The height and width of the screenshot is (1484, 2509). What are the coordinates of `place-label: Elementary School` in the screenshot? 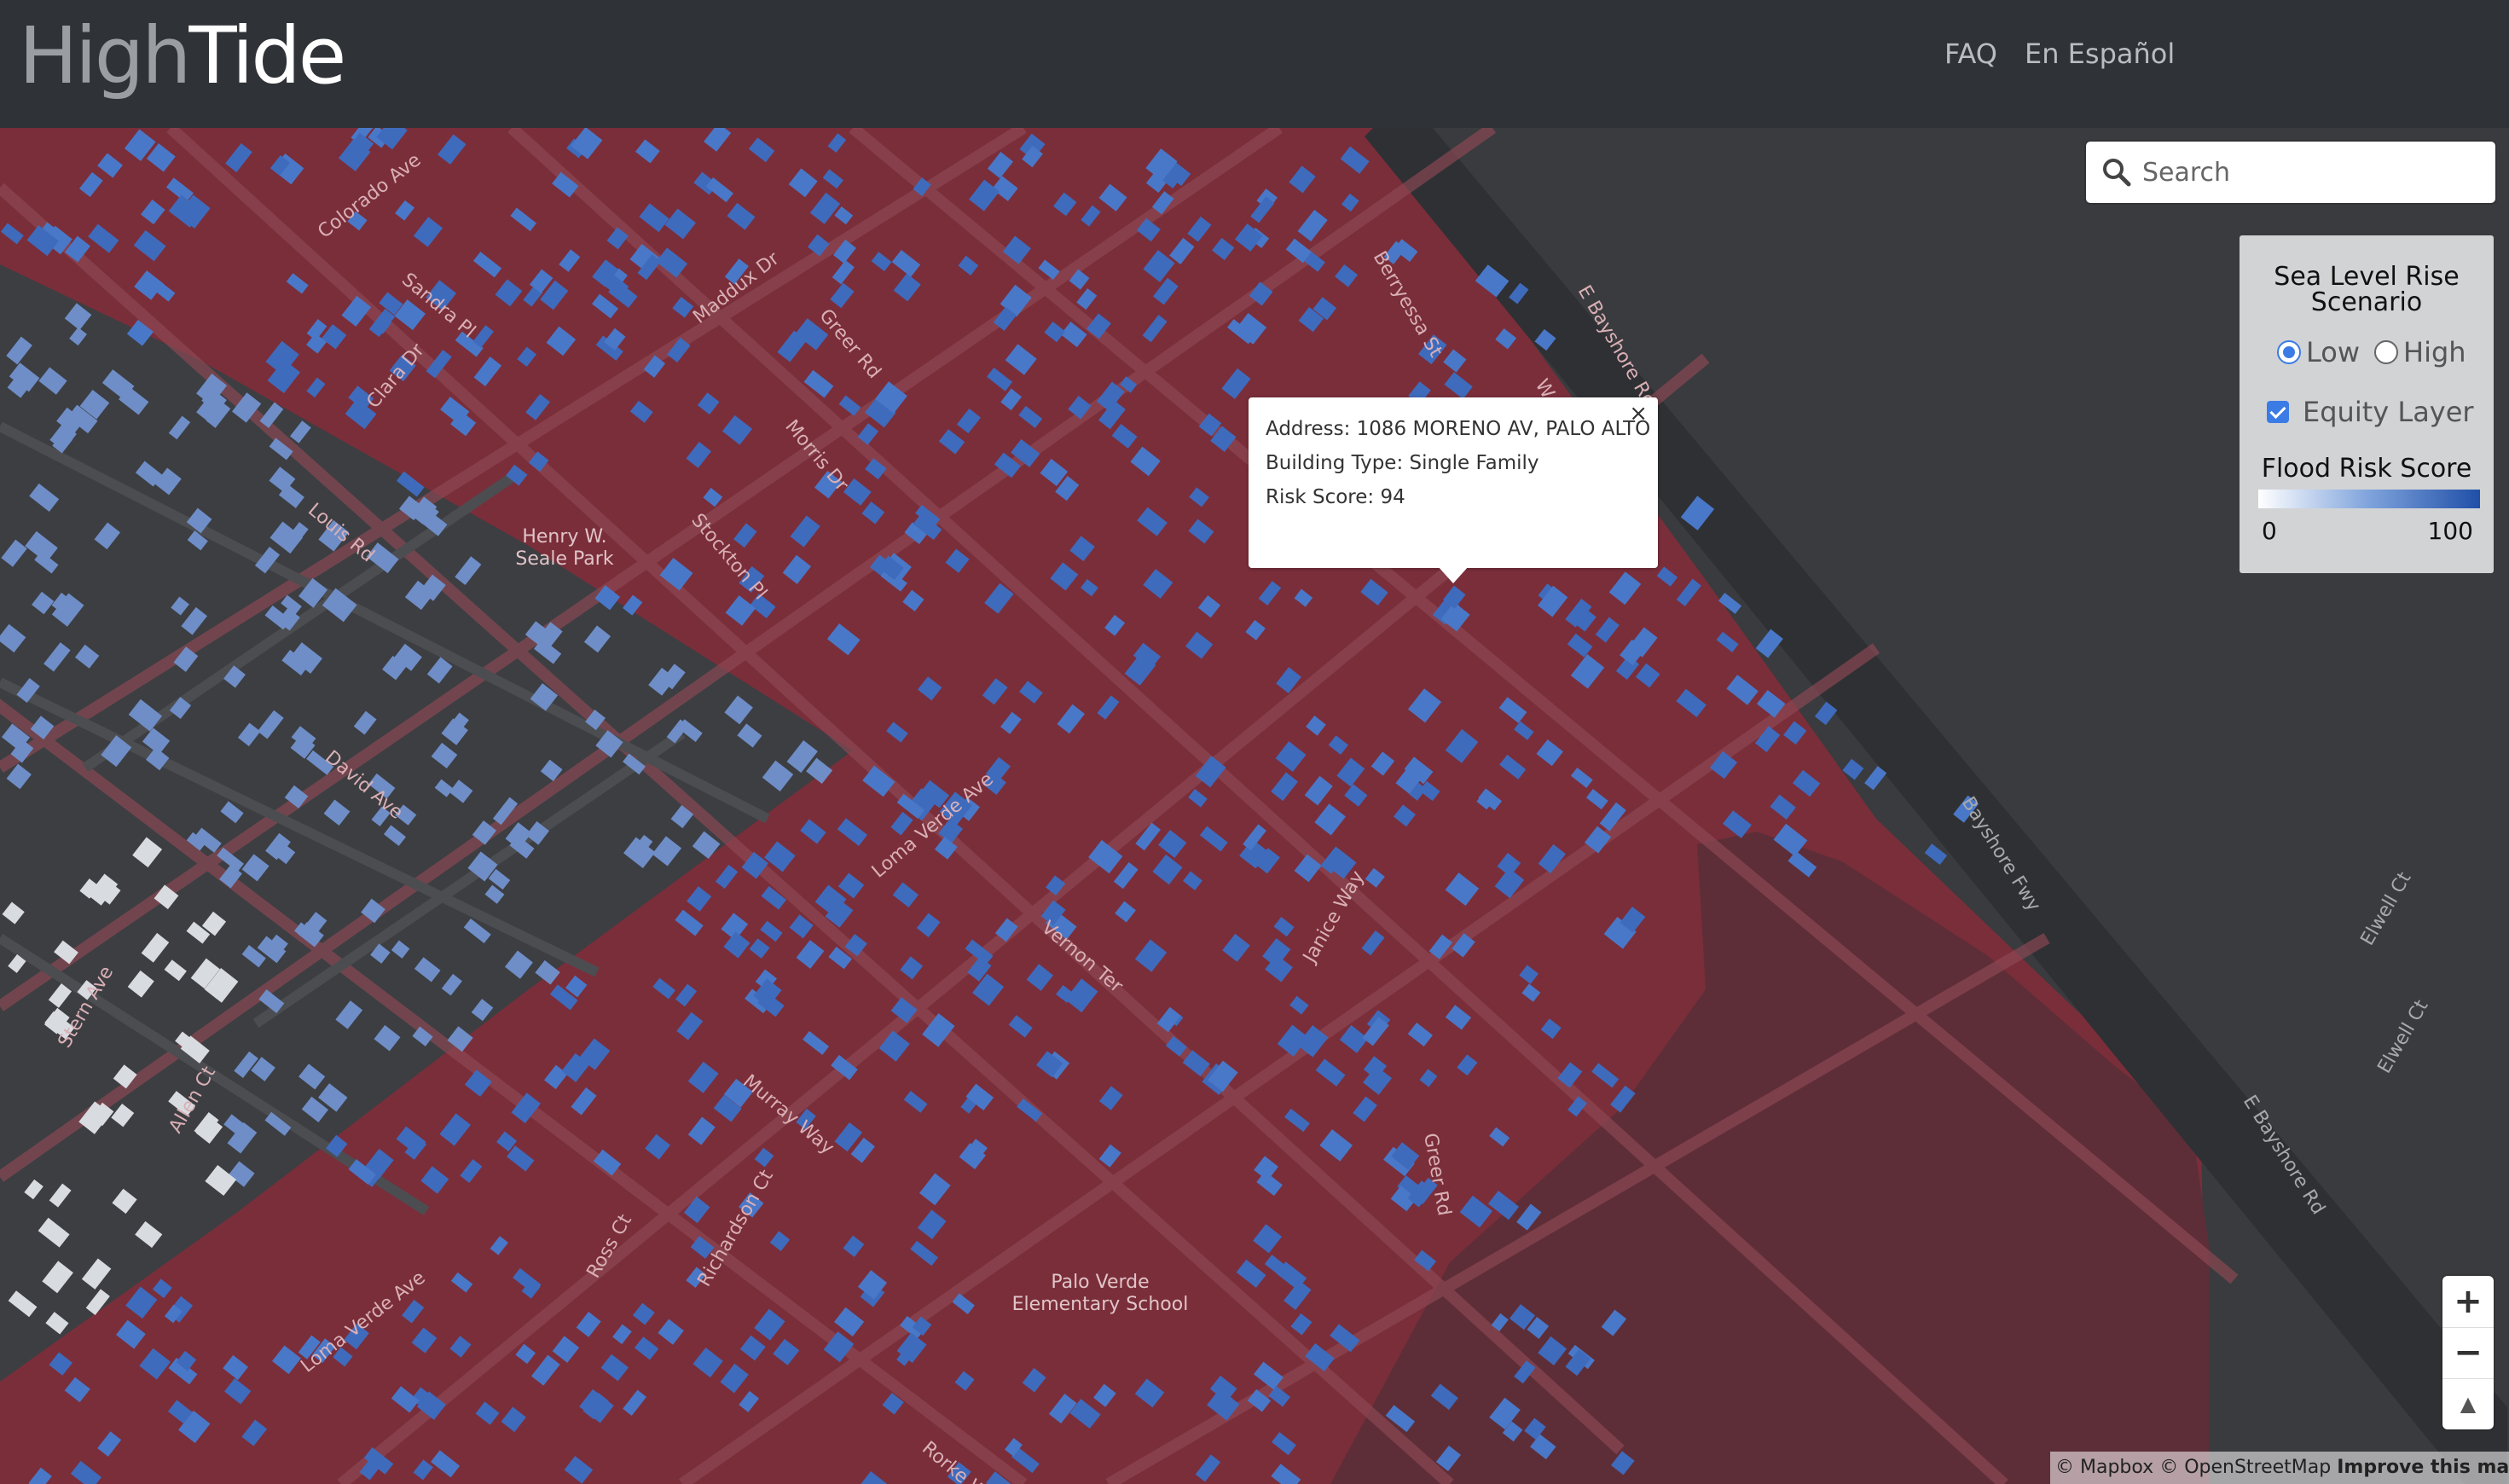 It's located at (1100, 1304).